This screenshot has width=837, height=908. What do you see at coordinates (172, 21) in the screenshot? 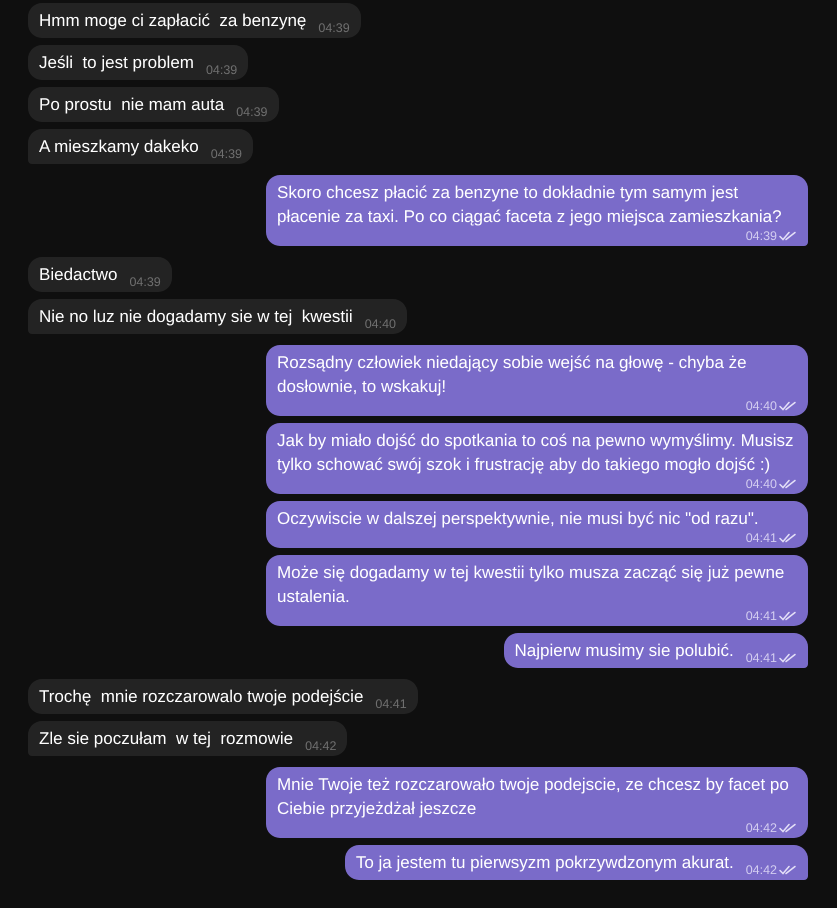
I see `message-text: Hmm moge ci zapłacić za benzynę` at bounding box center [172, 21].